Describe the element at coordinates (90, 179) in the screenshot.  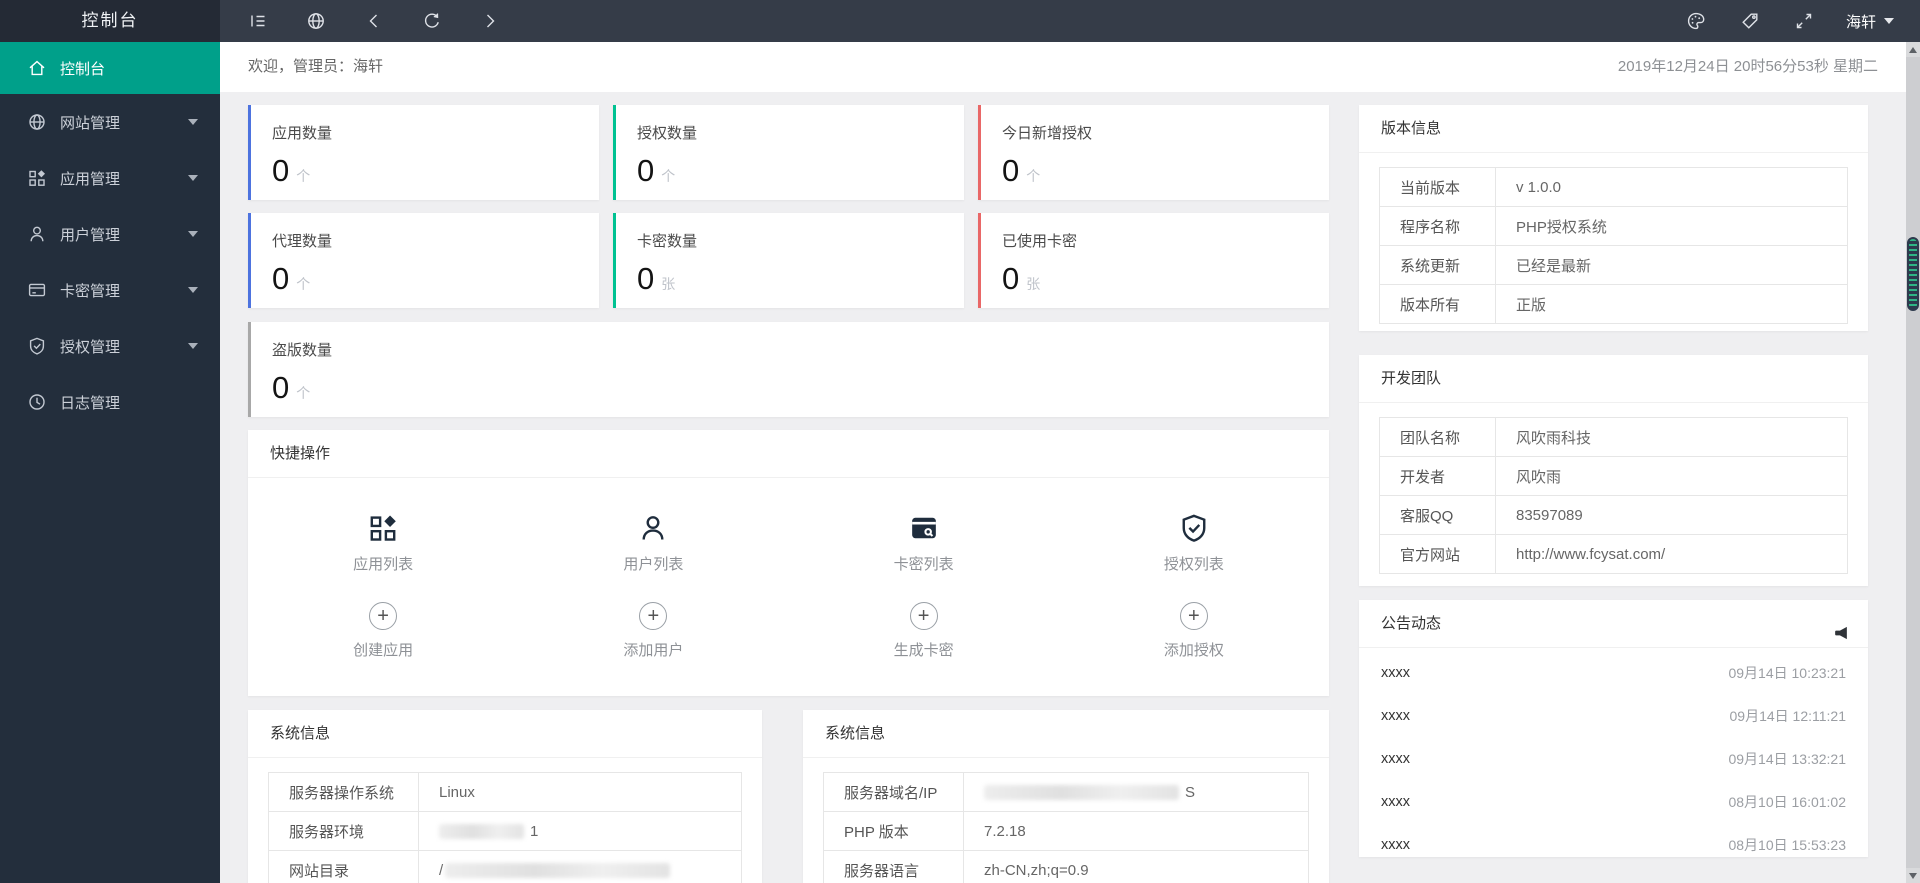
I see `sidebar-item-label: 应用管理` at that location.